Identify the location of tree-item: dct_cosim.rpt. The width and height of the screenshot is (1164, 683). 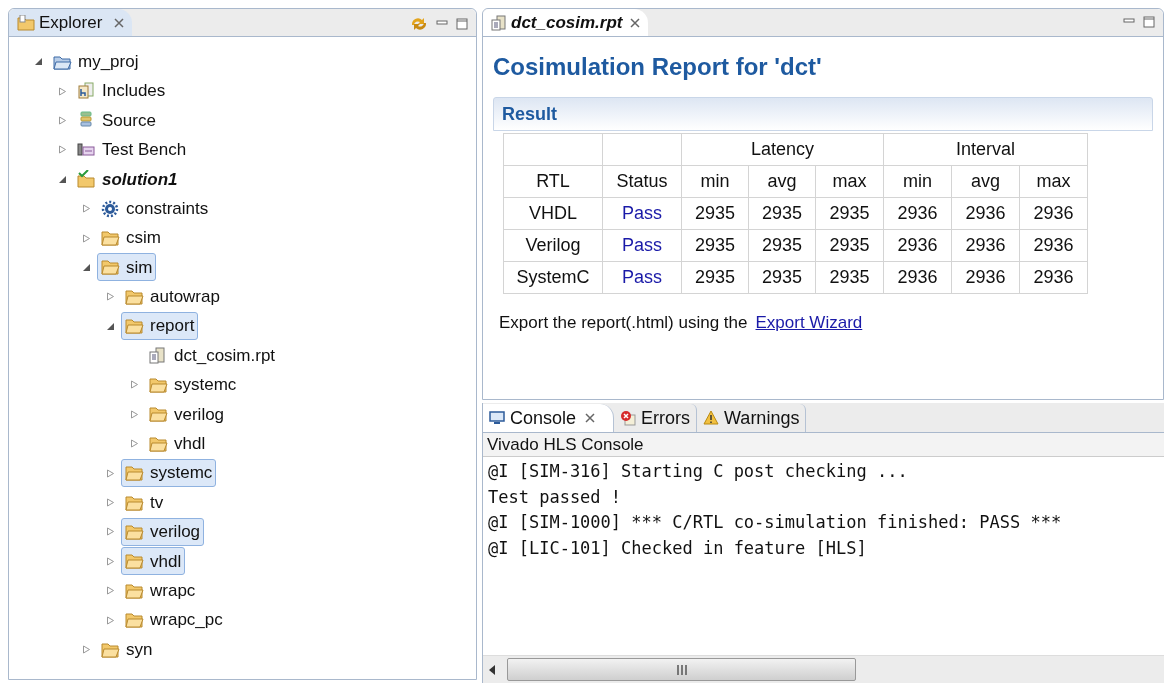
(212, 355).